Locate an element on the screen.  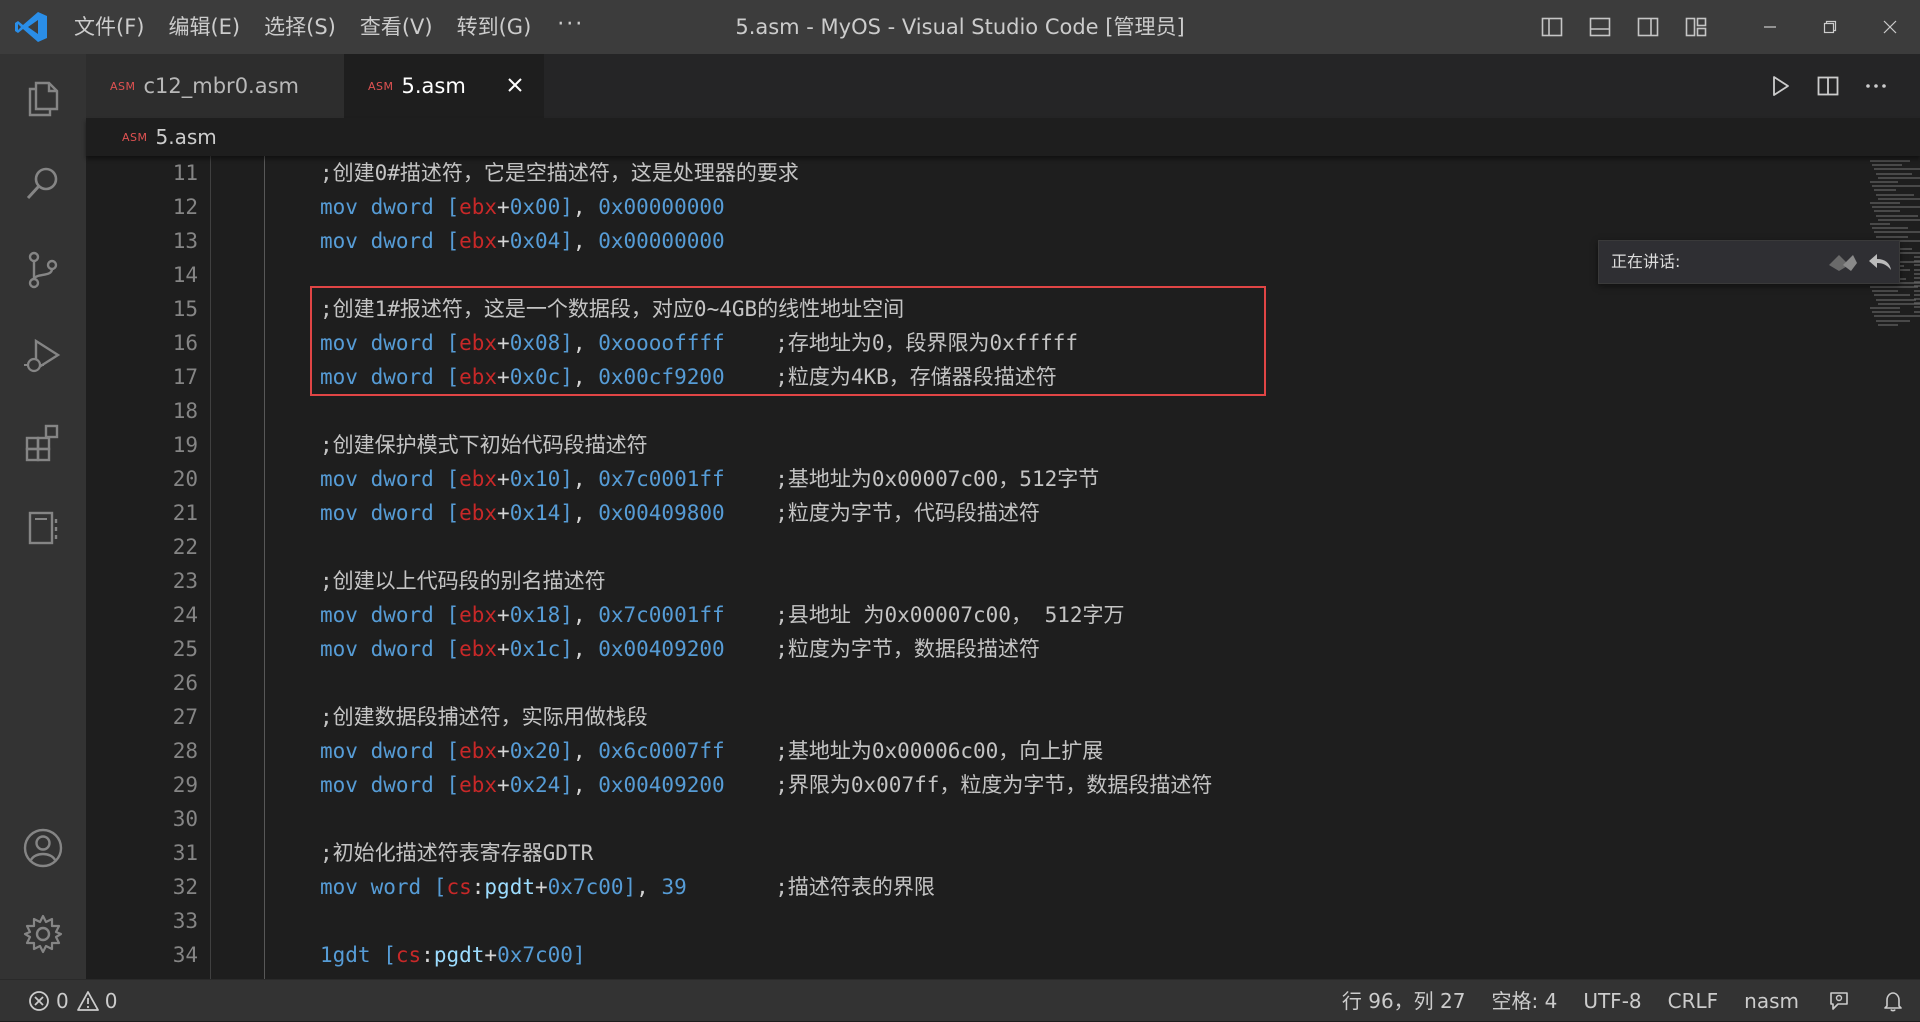
line-number: 18 is located at coordinates (185, 411).